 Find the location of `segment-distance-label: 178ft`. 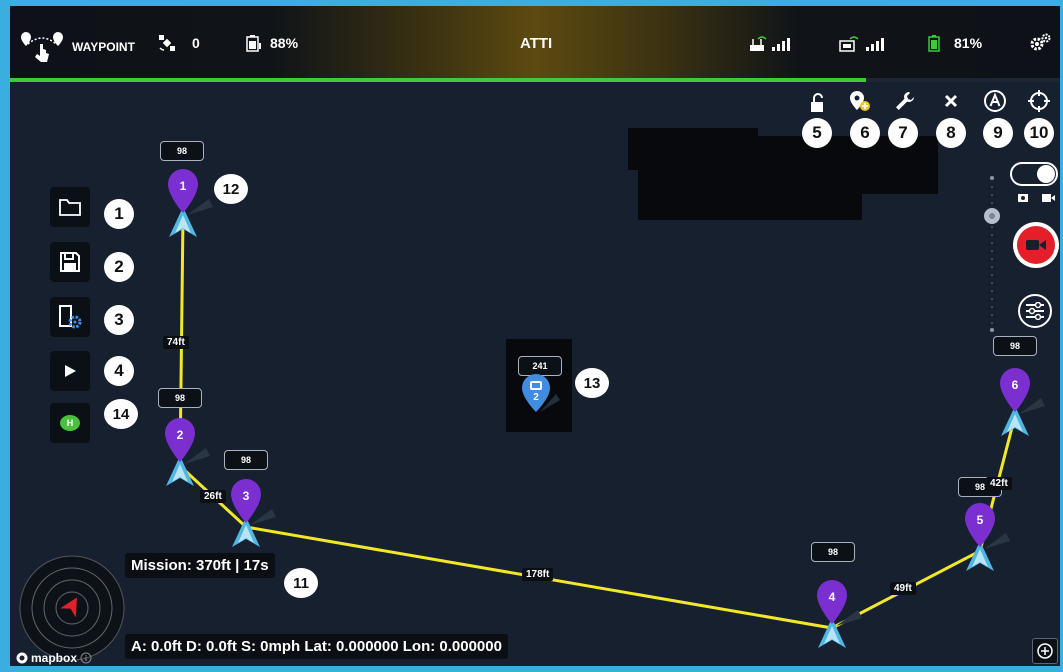

segment-distance-label: 178ft is located at coordinates (538, 574).